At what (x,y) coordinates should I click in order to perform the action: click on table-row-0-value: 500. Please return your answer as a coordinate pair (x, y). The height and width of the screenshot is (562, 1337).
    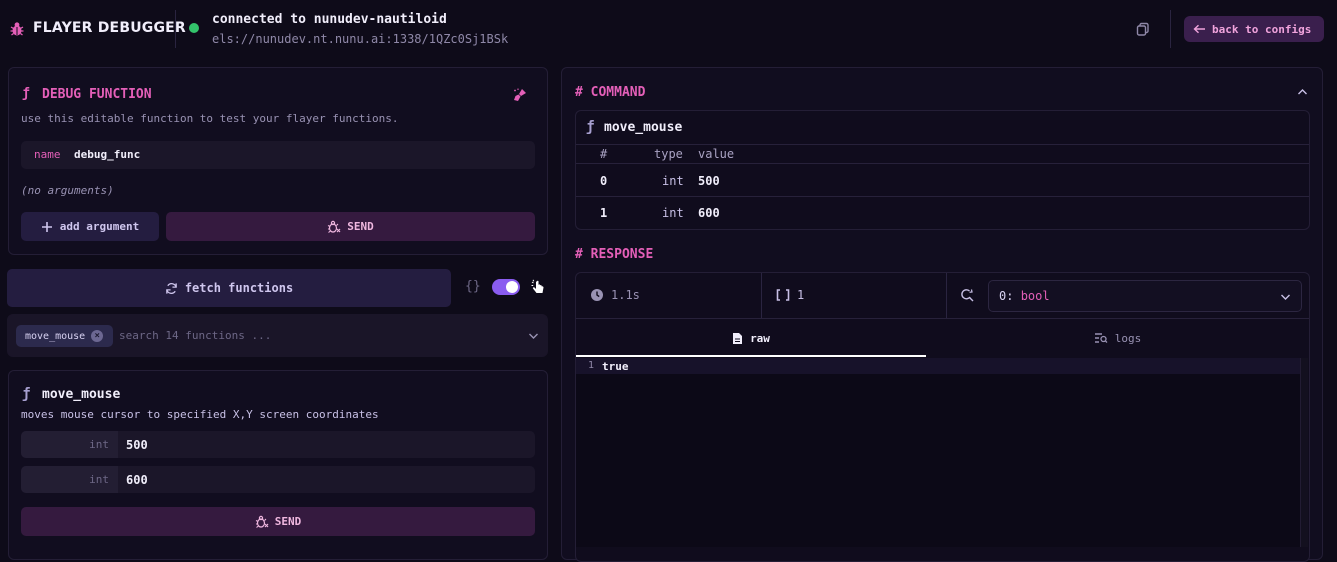
    Looking at the image, I should click on (709, 181).